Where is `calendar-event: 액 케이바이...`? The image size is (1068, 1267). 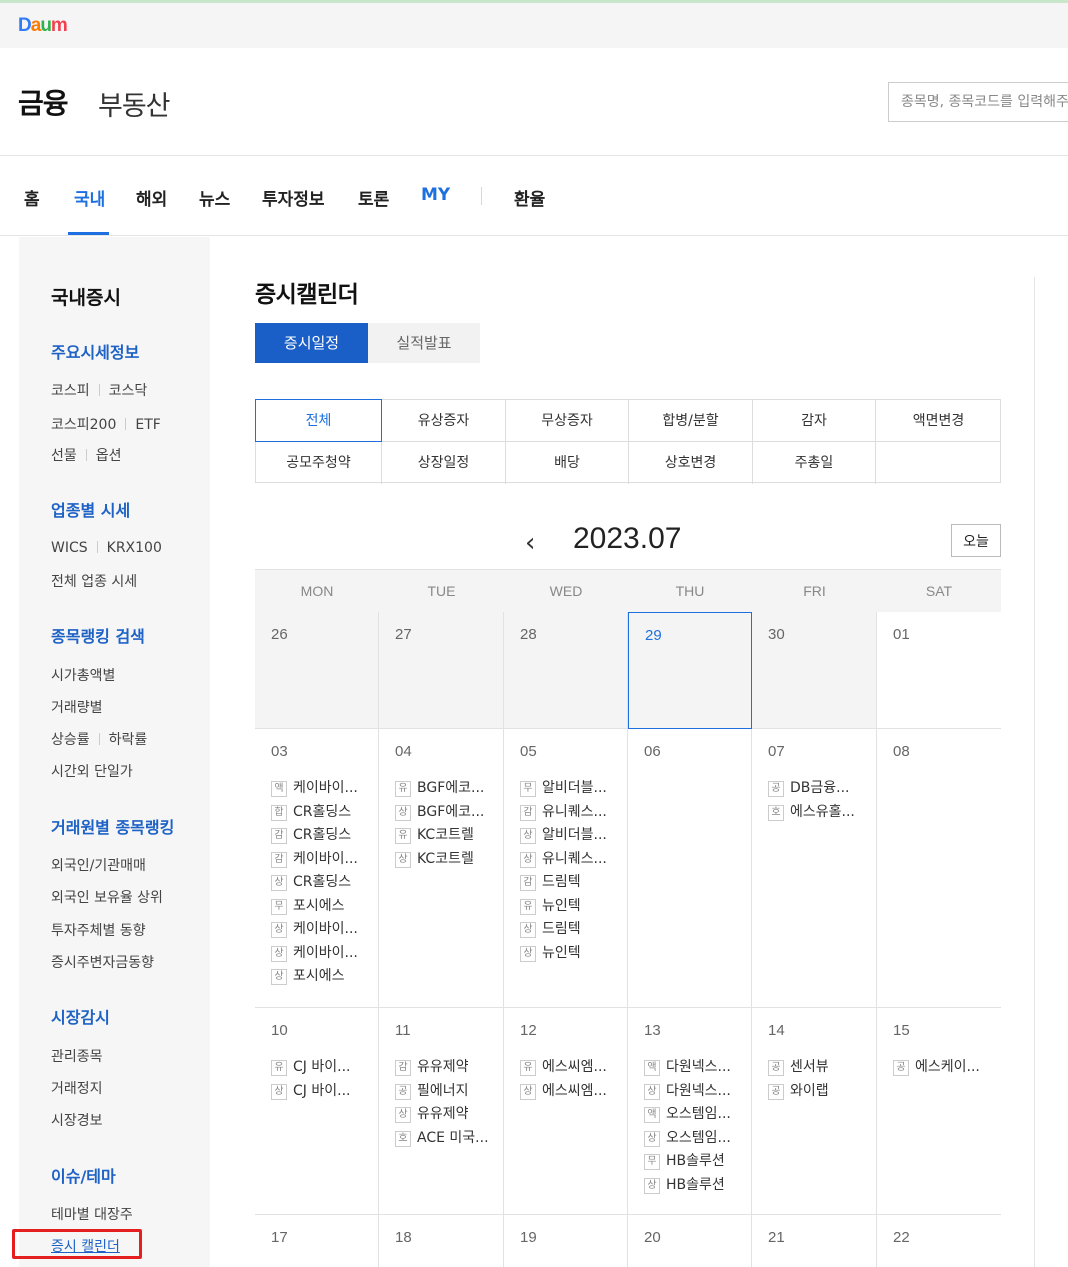
calendar-event: 액 케이바이... is located at coordinates (314, 789).